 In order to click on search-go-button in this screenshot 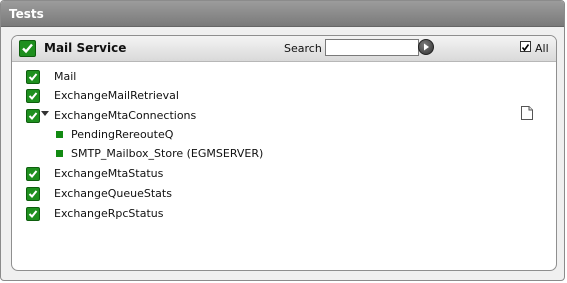, I will do `click(426, 47)`.